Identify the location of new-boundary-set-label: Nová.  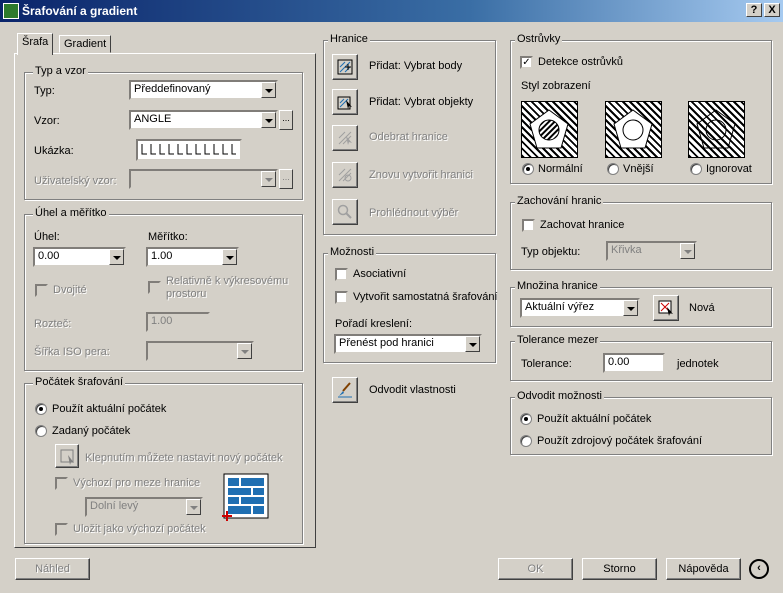
(702, 308).